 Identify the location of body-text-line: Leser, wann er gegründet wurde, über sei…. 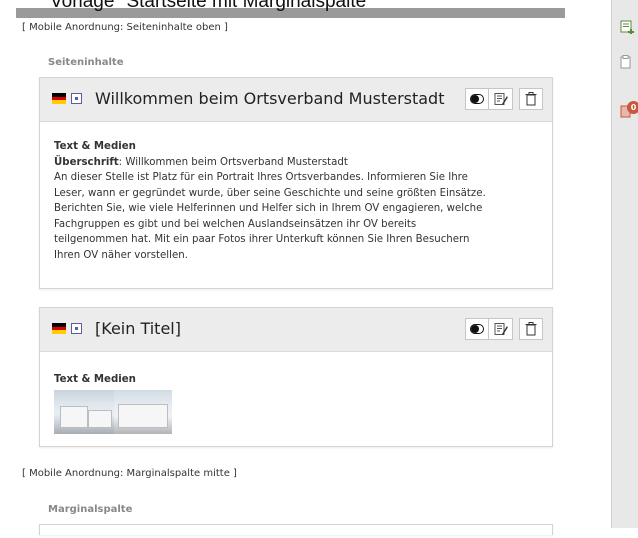
(270, 193).